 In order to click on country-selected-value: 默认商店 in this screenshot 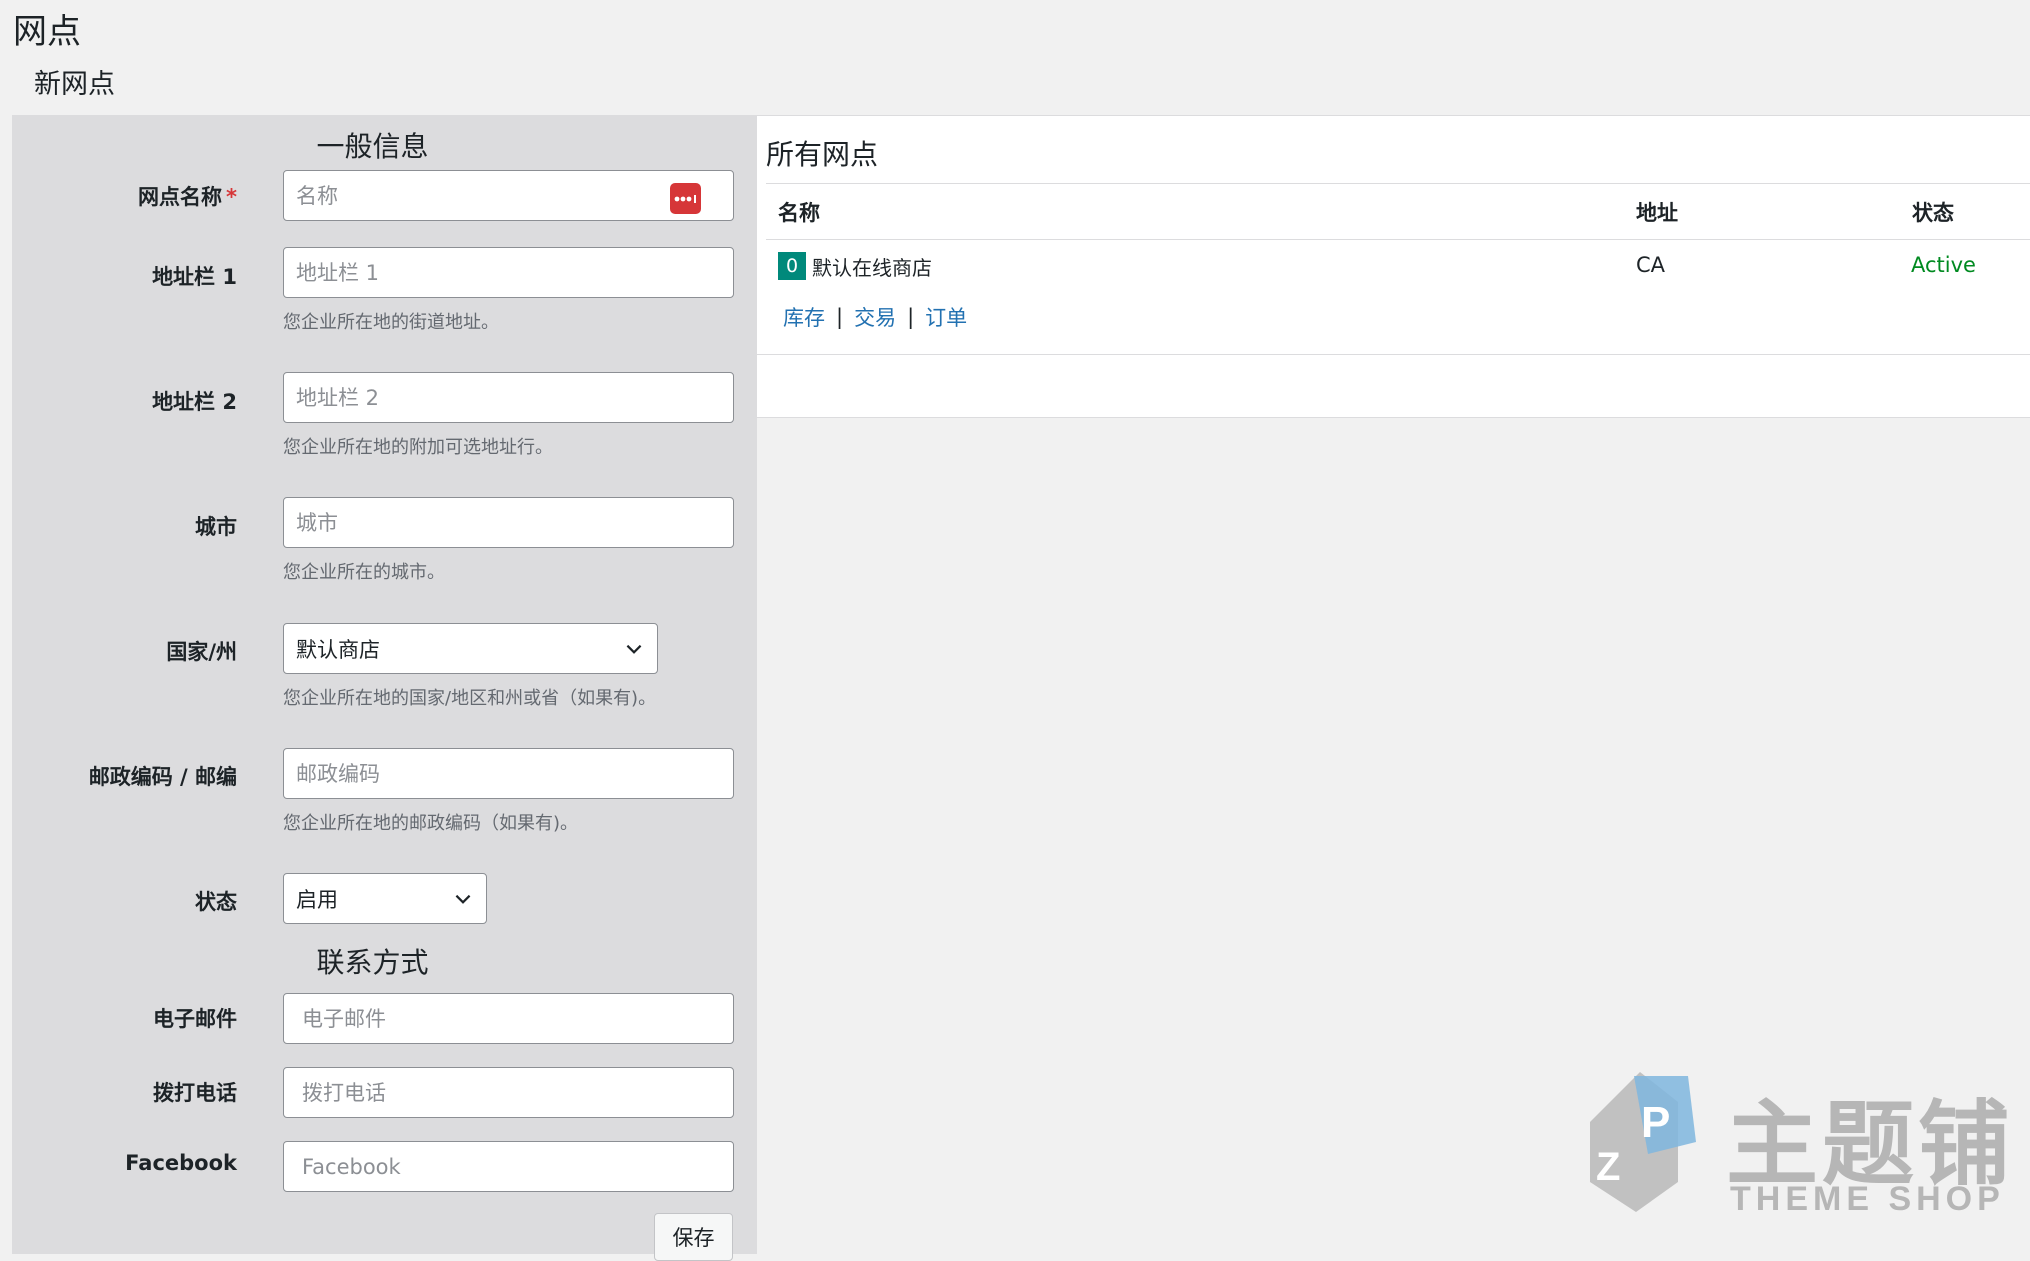, I will do `click(338, 649)`.